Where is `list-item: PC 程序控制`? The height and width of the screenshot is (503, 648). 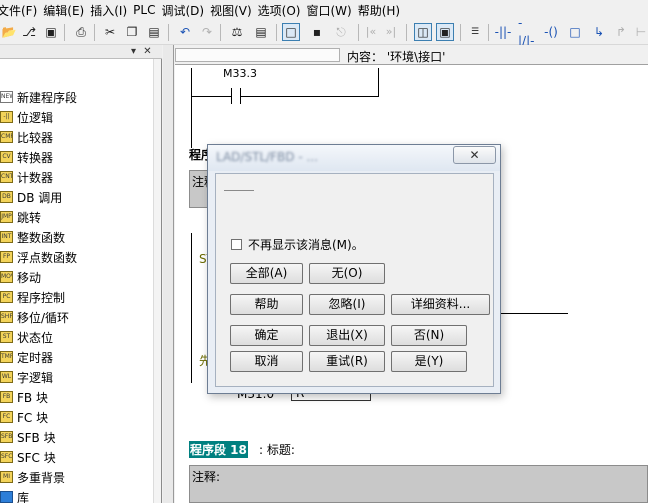 list-item: PC 程序控制 is located at coordinates (32, 297).